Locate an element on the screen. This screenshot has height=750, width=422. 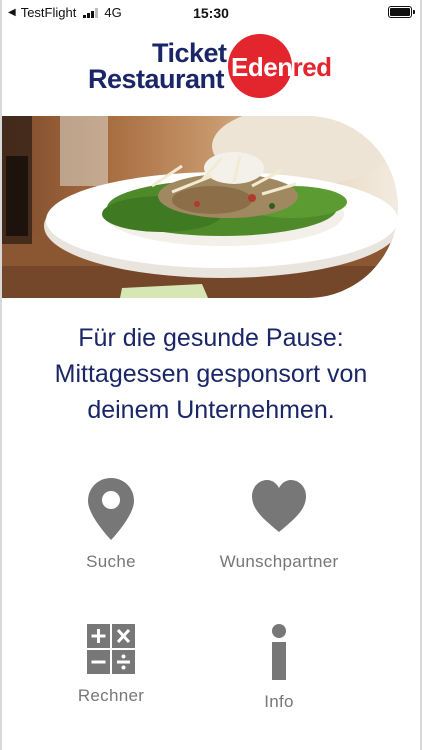
menu-suche-button: Suche is located at coordinates (111, 525).